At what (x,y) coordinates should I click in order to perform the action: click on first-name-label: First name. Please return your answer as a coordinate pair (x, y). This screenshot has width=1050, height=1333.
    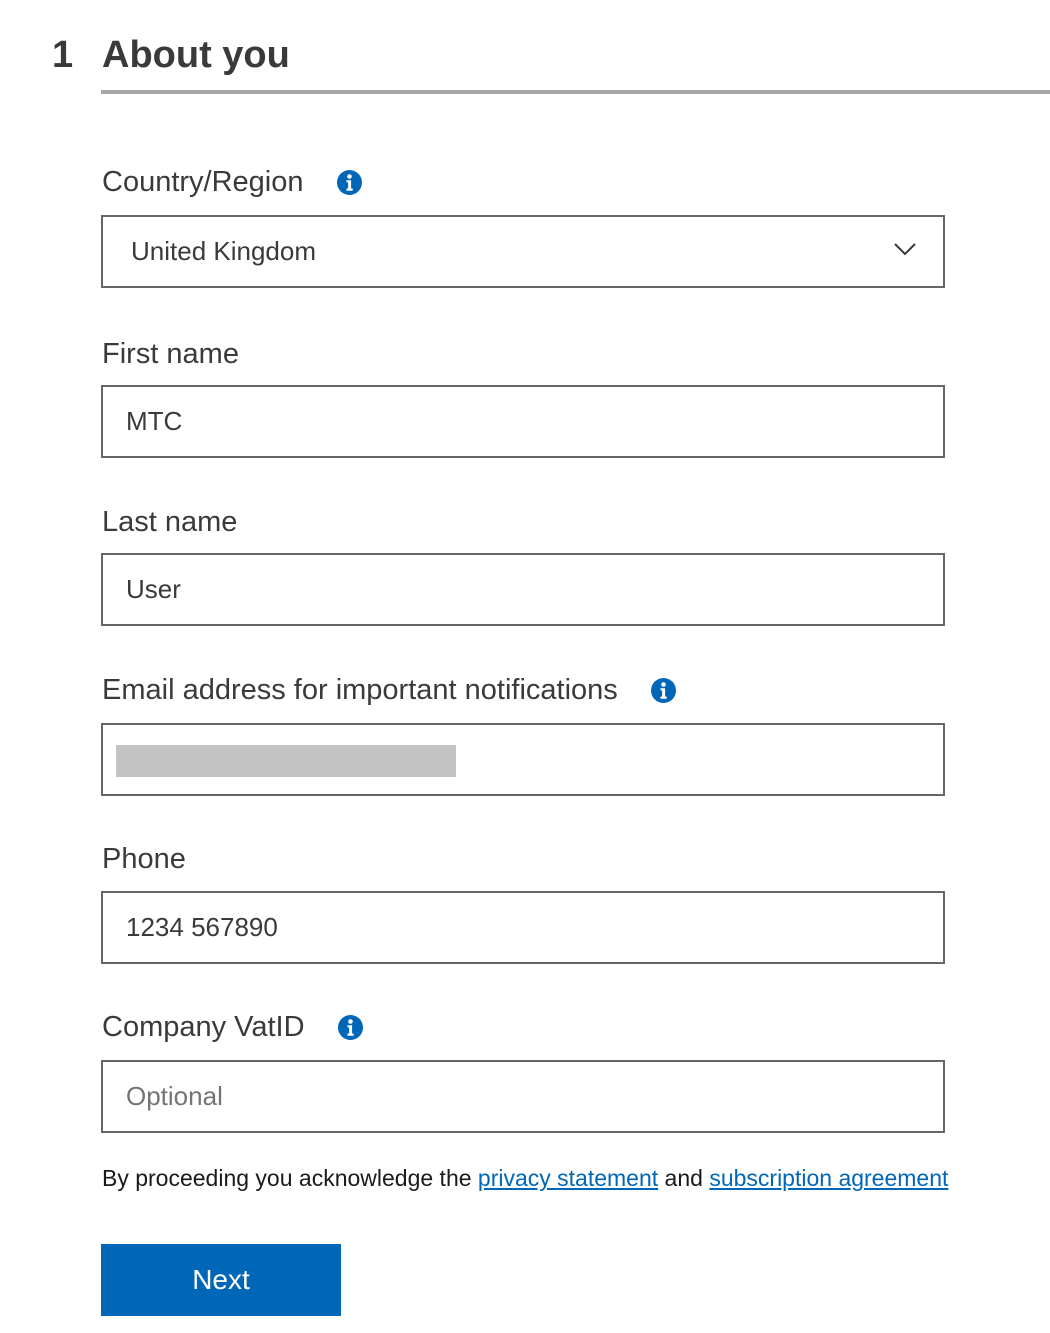
    Looking at the image, I should click on (170, 354).